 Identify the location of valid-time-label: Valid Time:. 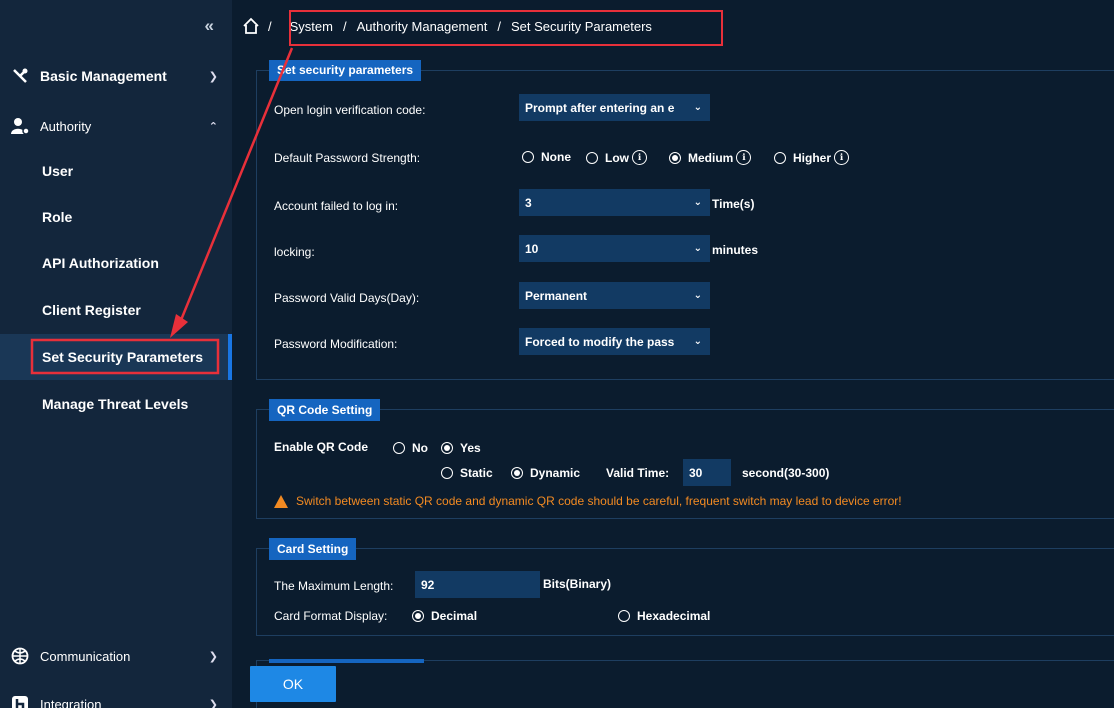
(638, 473).